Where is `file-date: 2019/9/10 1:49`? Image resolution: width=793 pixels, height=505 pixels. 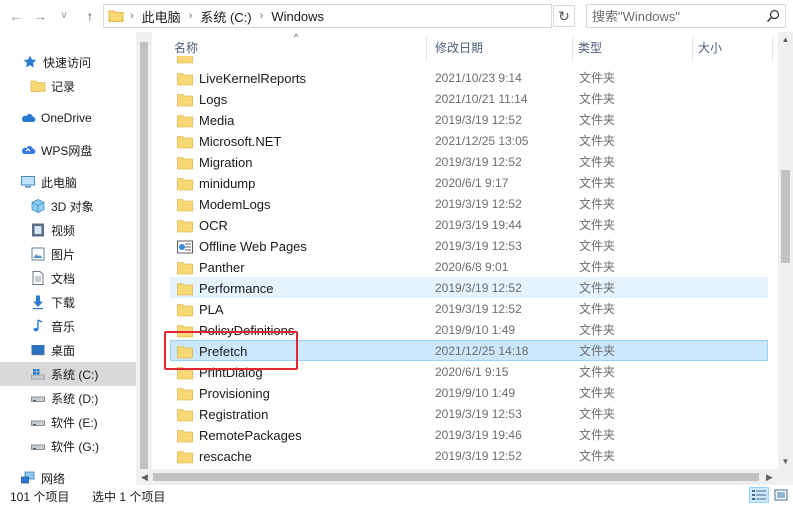 file-date: 2019/9/10 1:49 is located at coordinates (475, 393).